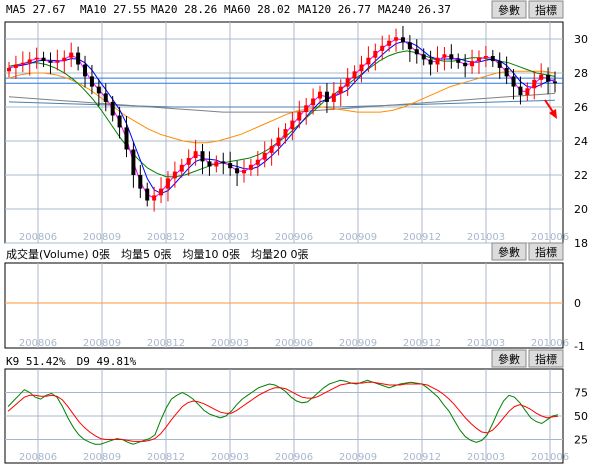 The image size is (600, 465). What do you see at coordinates (71, 361) in the screenshot?
I see `kd-legend: K9 51.42% D9 49.81%` at bounding box center [71, 361].